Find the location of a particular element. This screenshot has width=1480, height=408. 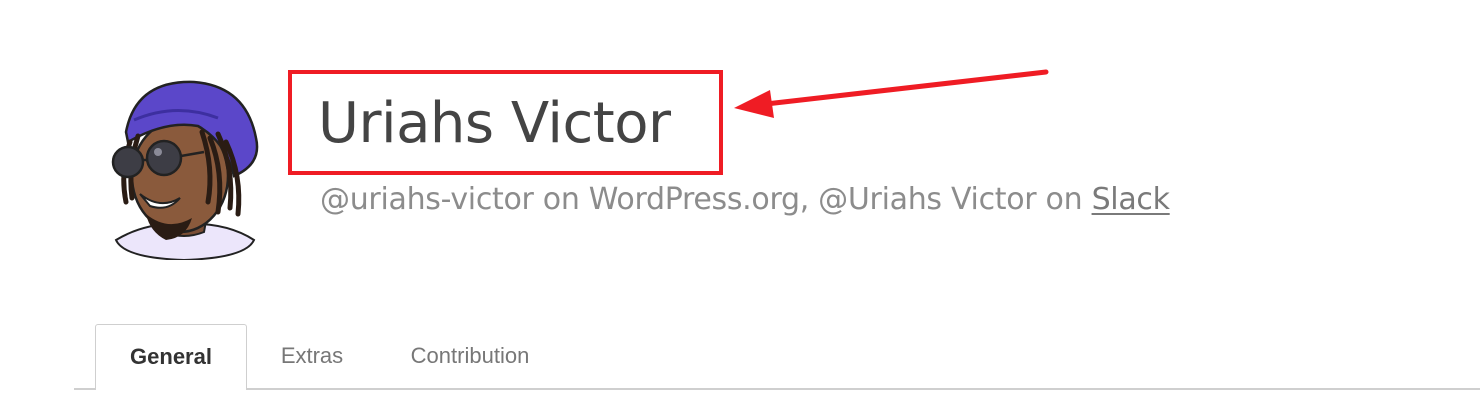

tab-contribution: Contribution is located at coordinates (470, 356).